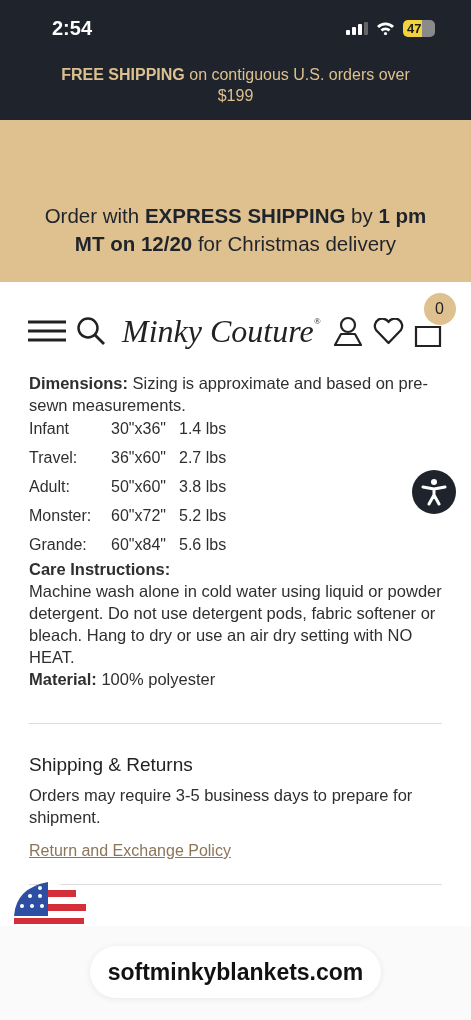 This screenshot has width=471, height=1020. Describe the element at coordinates (139, 516) in the screenshot. I see `size-dimensions: 60"x72"` at that location.